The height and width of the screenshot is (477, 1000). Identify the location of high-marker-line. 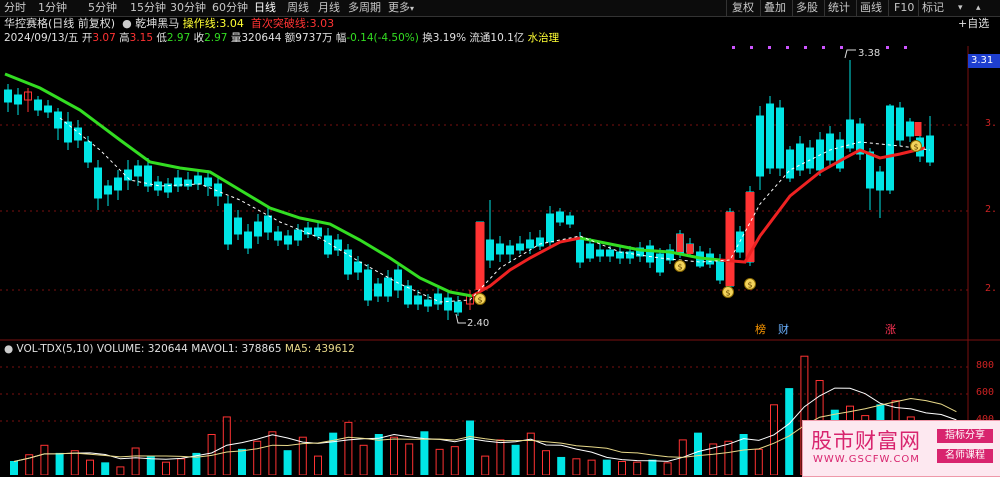
(850, 54).